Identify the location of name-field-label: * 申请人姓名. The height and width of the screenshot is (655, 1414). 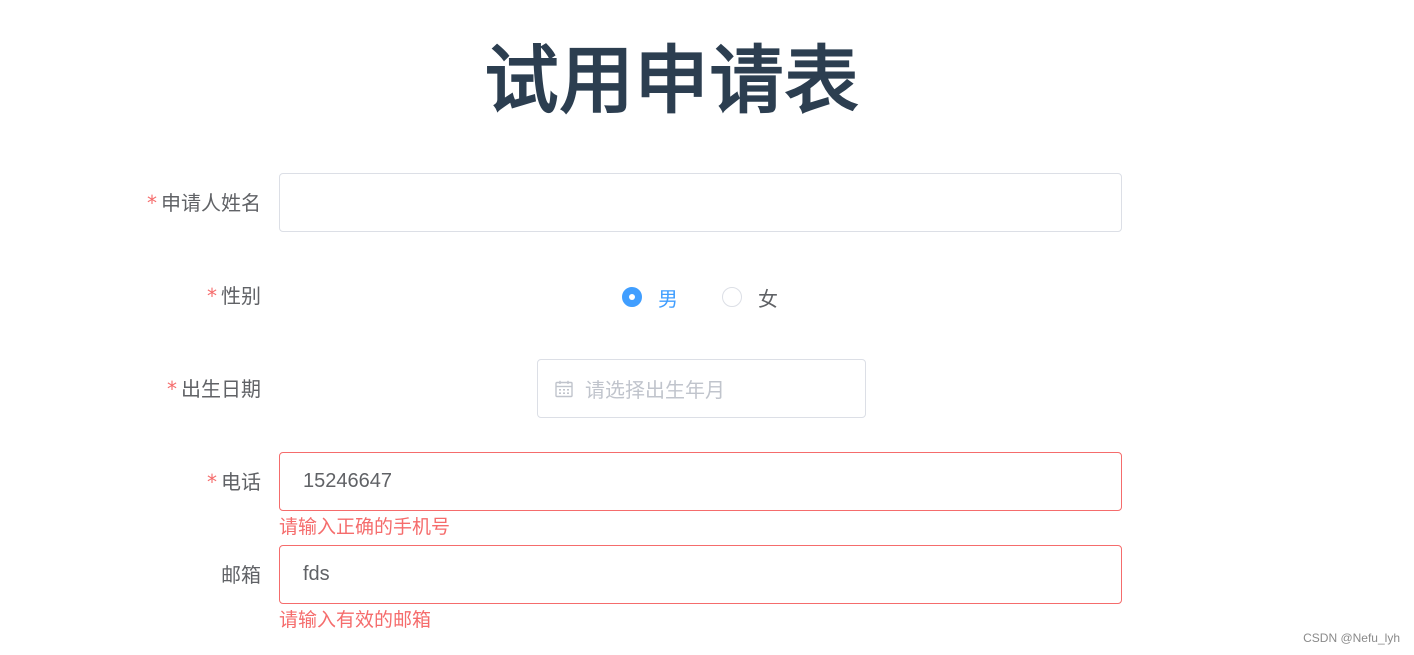
(204, 203).